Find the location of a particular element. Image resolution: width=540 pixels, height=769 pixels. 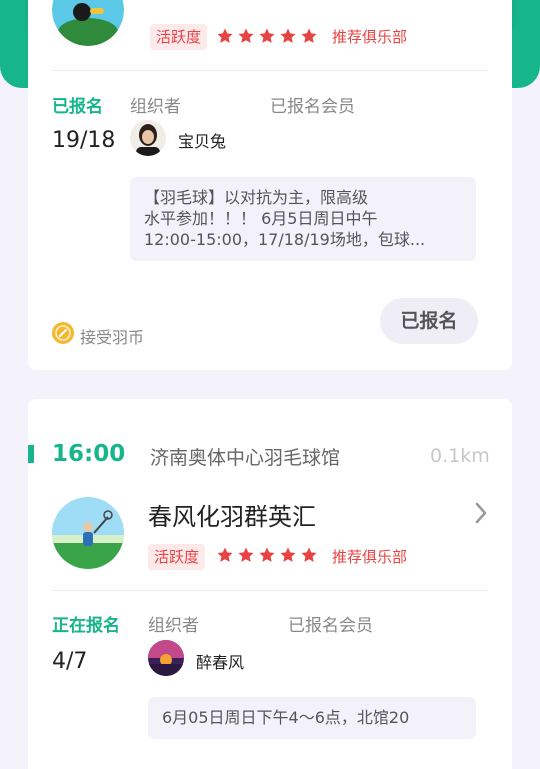

signup-count: 4/7 is located at coordinates (70, 661).